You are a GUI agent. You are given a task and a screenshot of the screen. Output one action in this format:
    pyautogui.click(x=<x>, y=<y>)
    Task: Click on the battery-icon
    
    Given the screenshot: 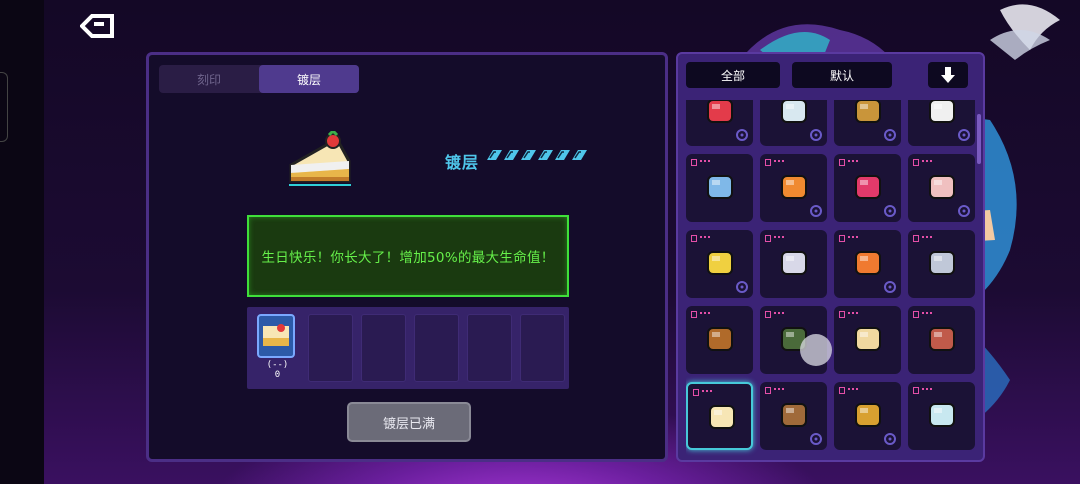 What is the action you would take?
    pyautogui.click(x=720, y=263)
    